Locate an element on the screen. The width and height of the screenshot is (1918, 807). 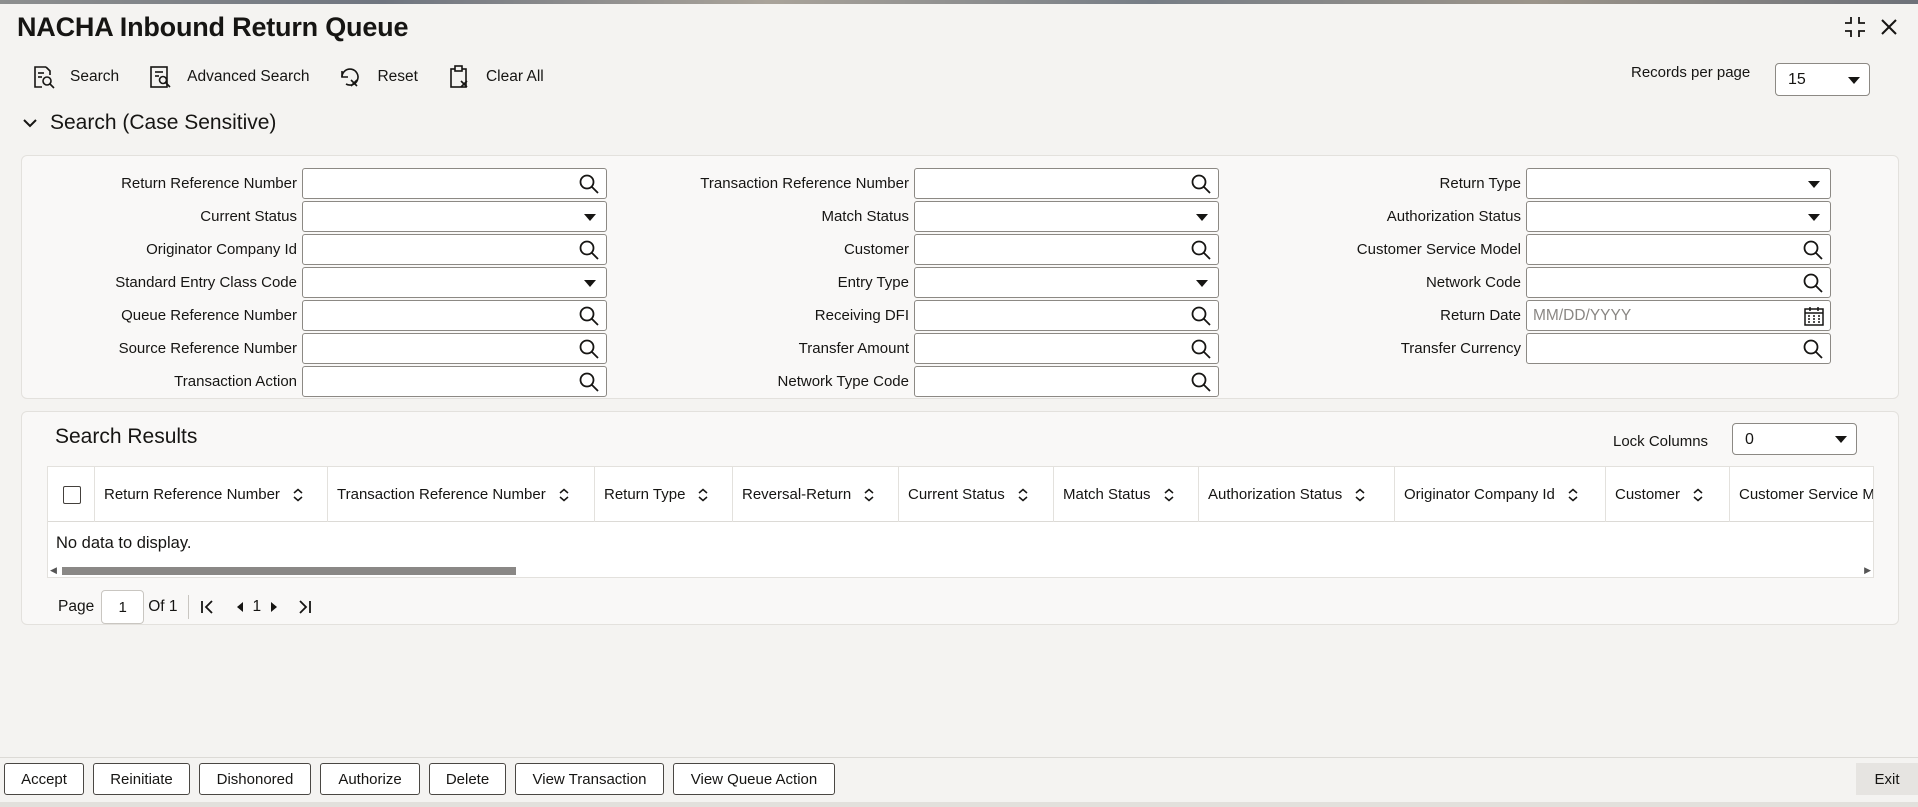
source-reference-number-input is located at coordinates (438, 348).